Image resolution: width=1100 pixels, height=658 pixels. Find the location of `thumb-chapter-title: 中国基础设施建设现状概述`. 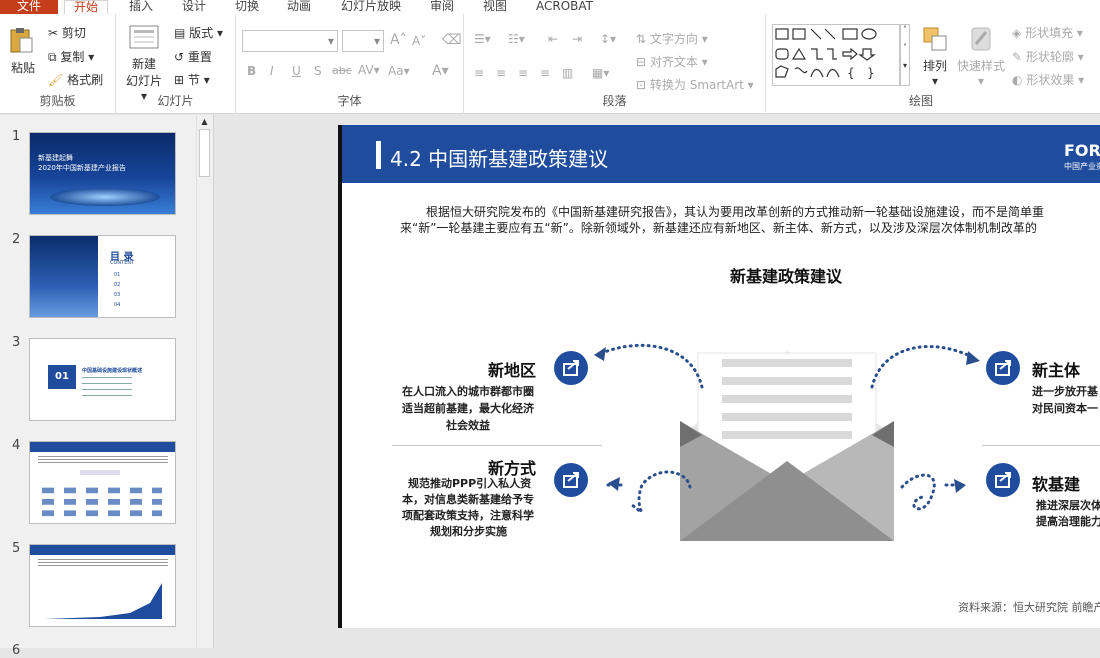

thumb-chapter-title: 中国基础设施建设现状概述 is located at coordinates (112, 371).